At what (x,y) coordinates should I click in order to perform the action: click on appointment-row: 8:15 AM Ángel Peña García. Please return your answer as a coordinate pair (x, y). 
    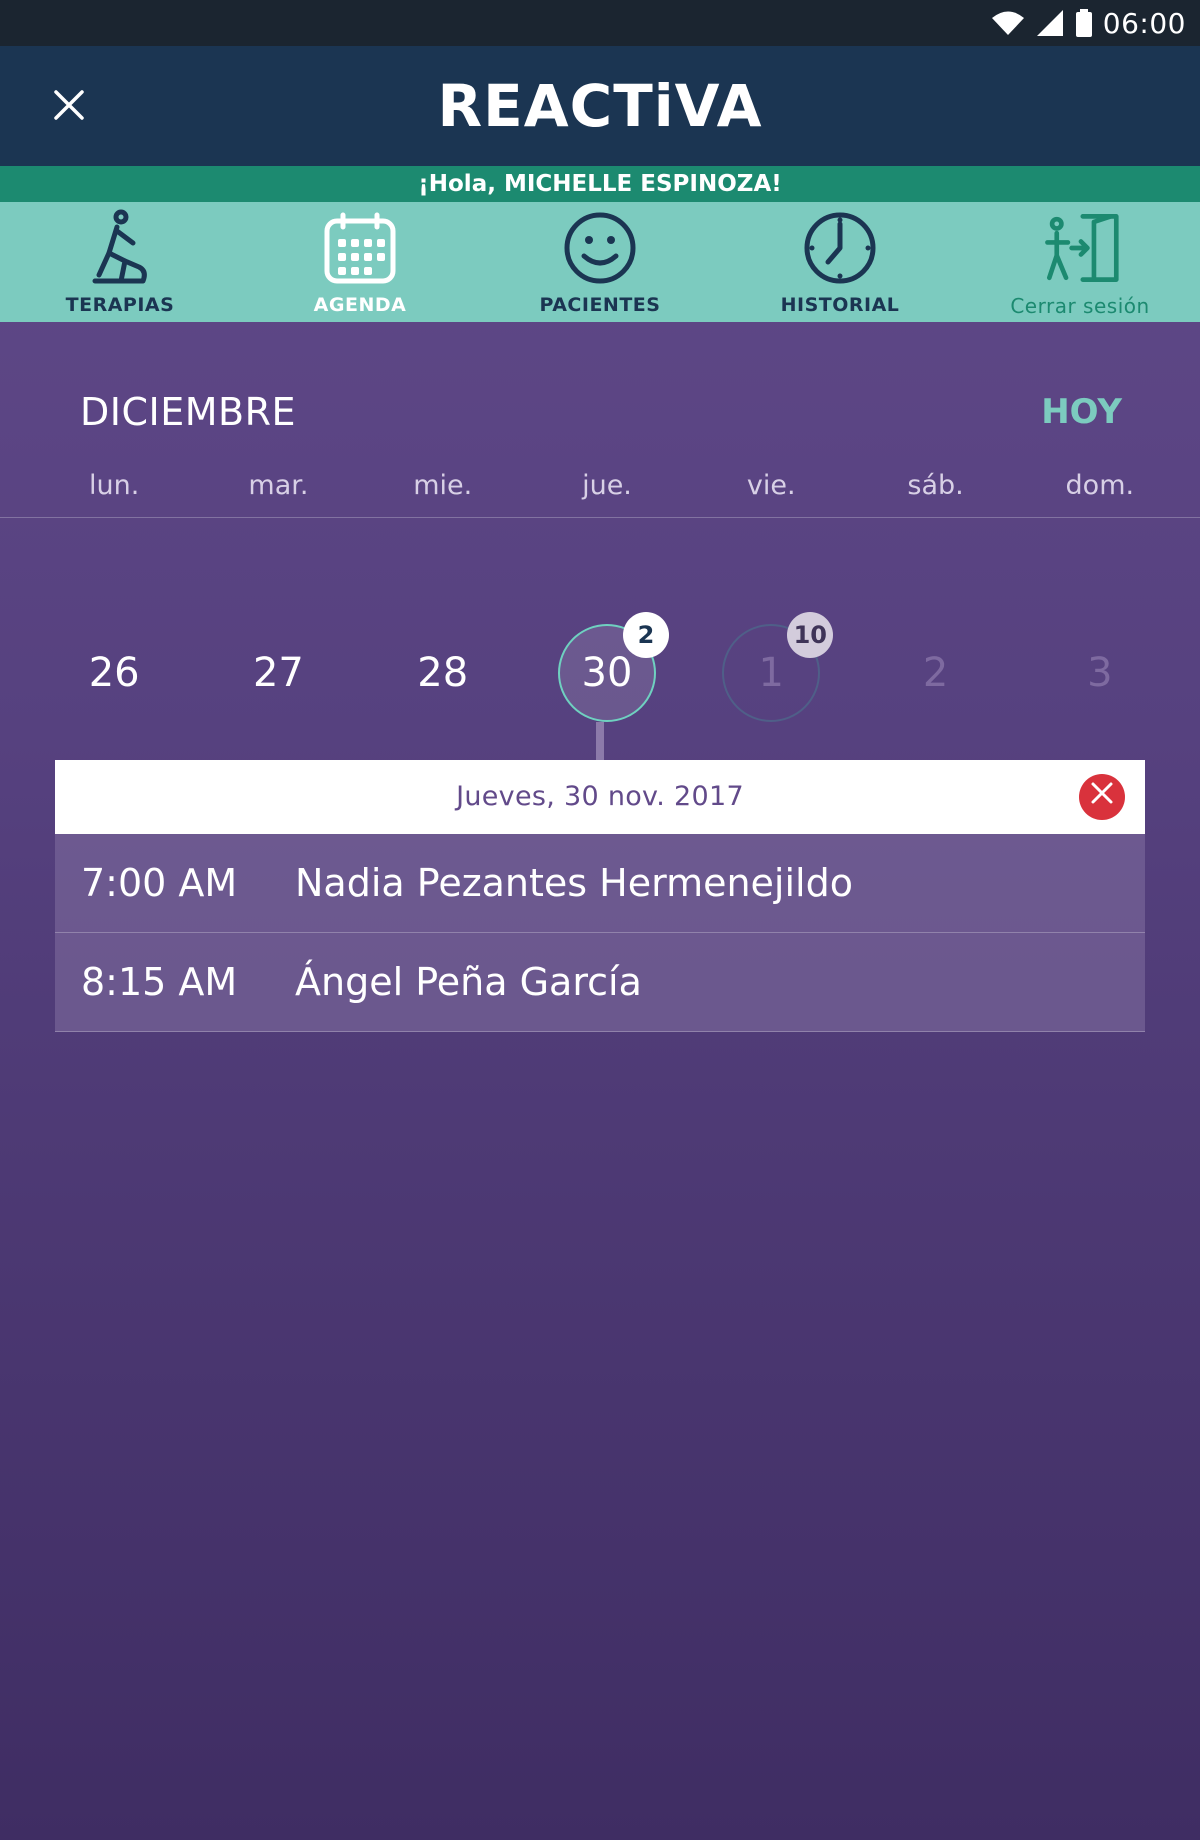
    Looking at the image, I should click on (600, 982).